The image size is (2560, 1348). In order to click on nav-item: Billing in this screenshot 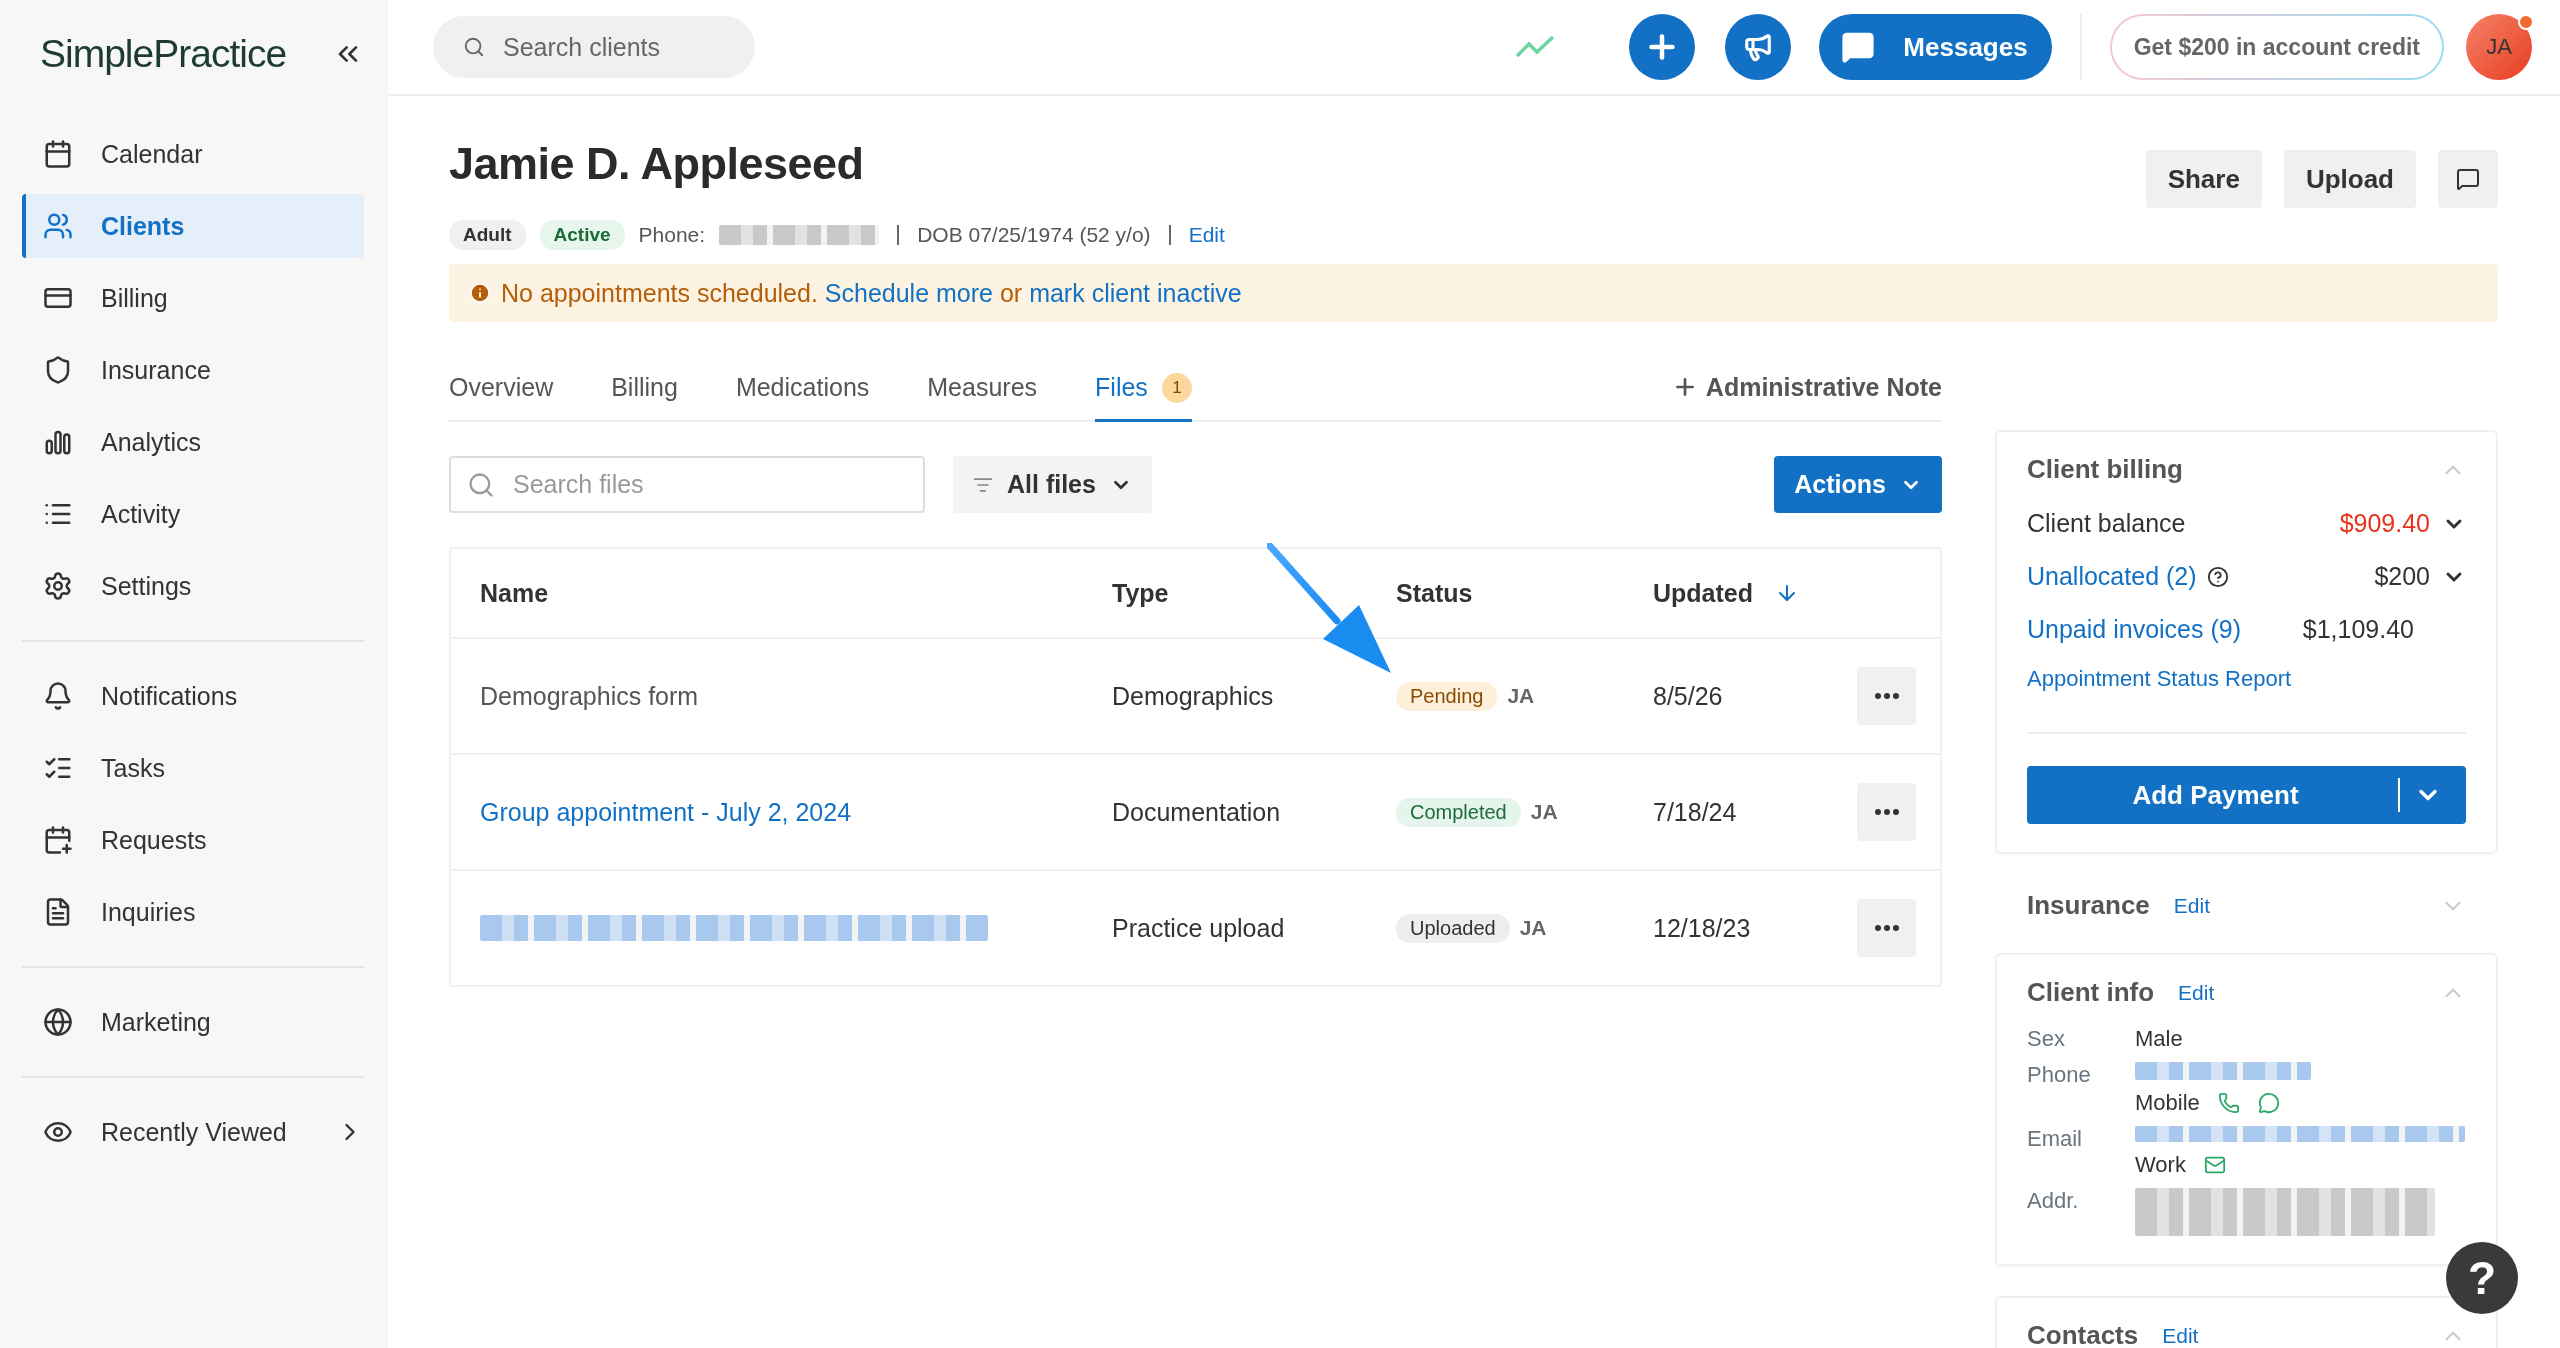, I will do `click(193, 298)`.